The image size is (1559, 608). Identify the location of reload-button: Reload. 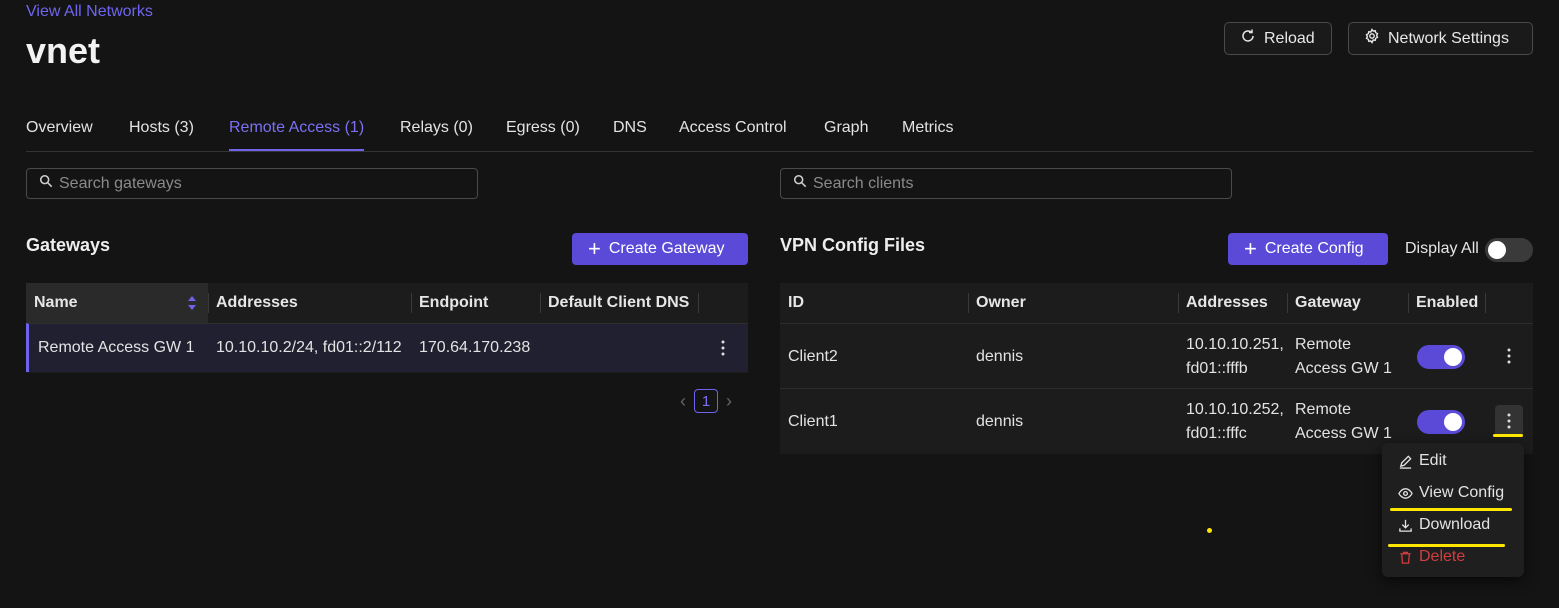
(1278, 38).